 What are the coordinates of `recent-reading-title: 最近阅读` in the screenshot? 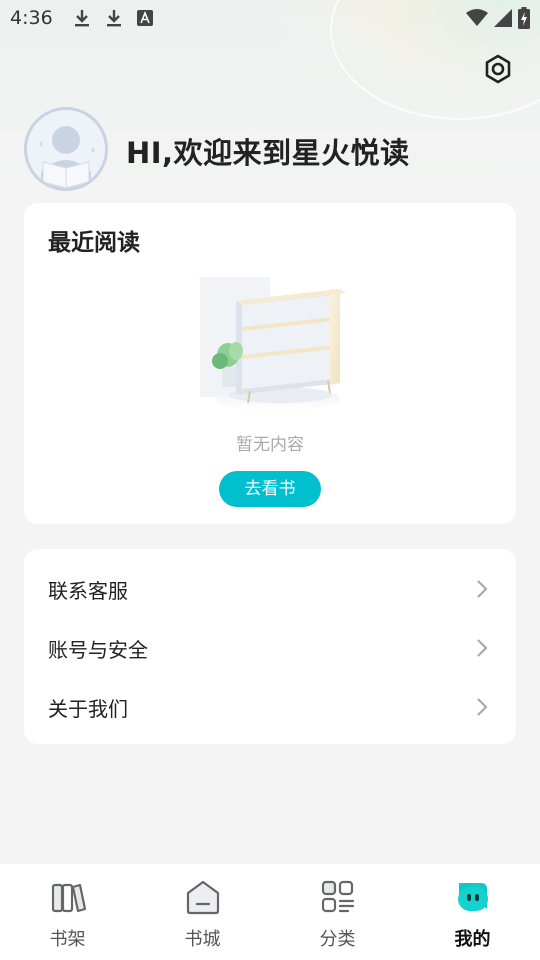 It's located at (94, 243).